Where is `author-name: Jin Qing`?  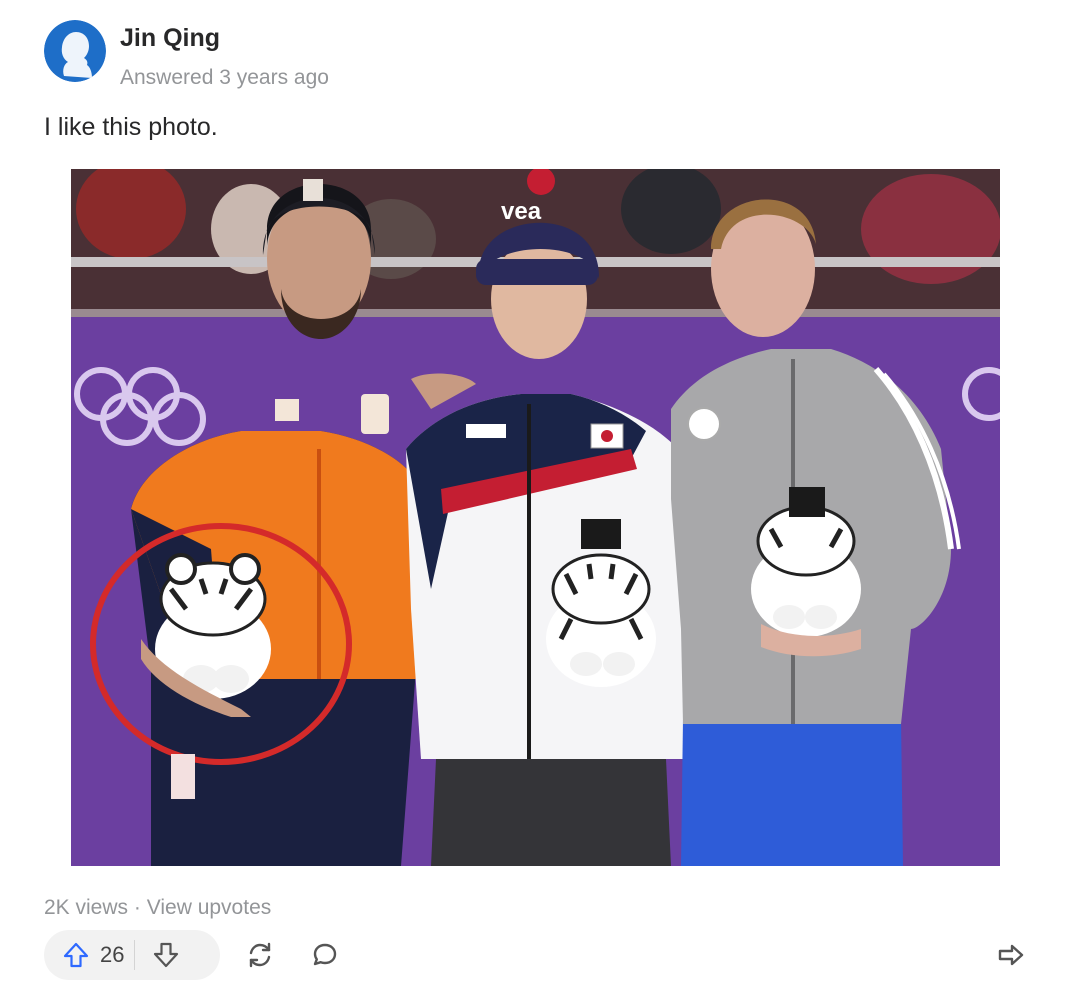
author-name: Jin Qing is located at coordinates (170, 38).